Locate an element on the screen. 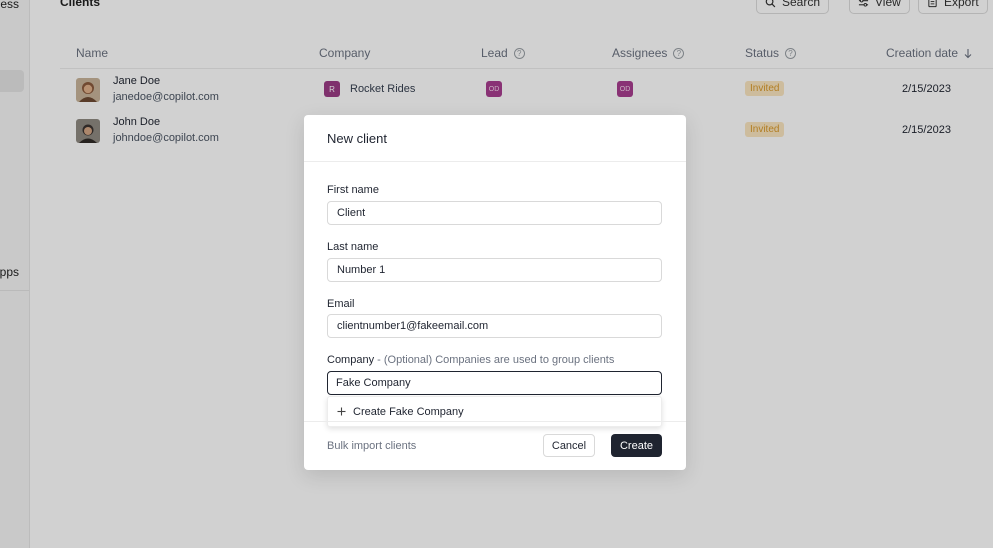 The width and height of the screenshot is (993, 548). cancel-button: Cancel is located at coordinates (569, 445).